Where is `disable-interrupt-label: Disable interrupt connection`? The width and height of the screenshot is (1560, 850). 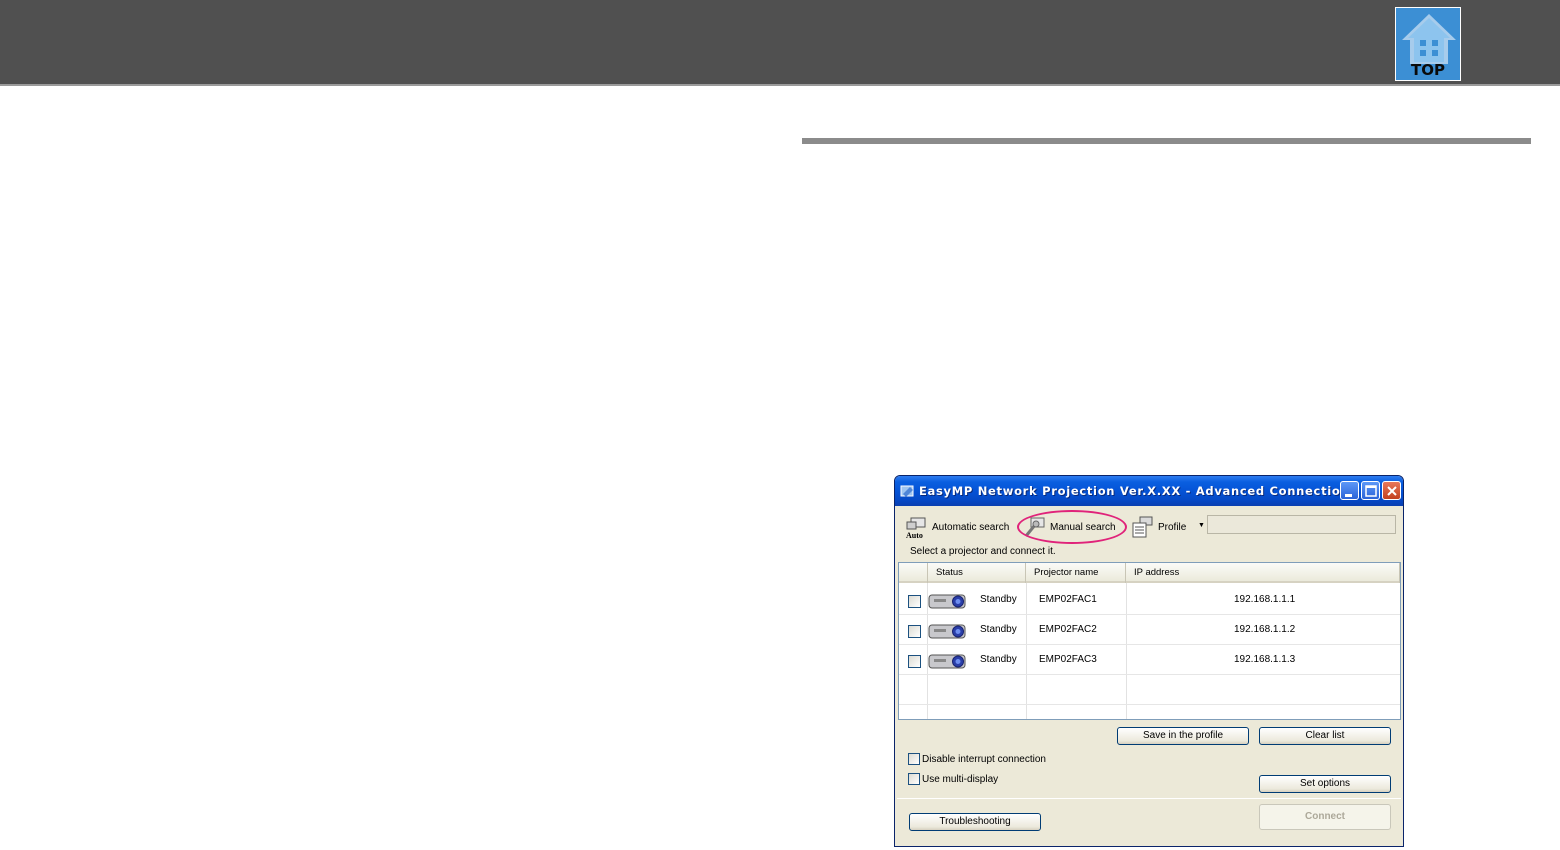
disable-interrupt-label: Disable interrupt connection is located at coordinates (984, 759).